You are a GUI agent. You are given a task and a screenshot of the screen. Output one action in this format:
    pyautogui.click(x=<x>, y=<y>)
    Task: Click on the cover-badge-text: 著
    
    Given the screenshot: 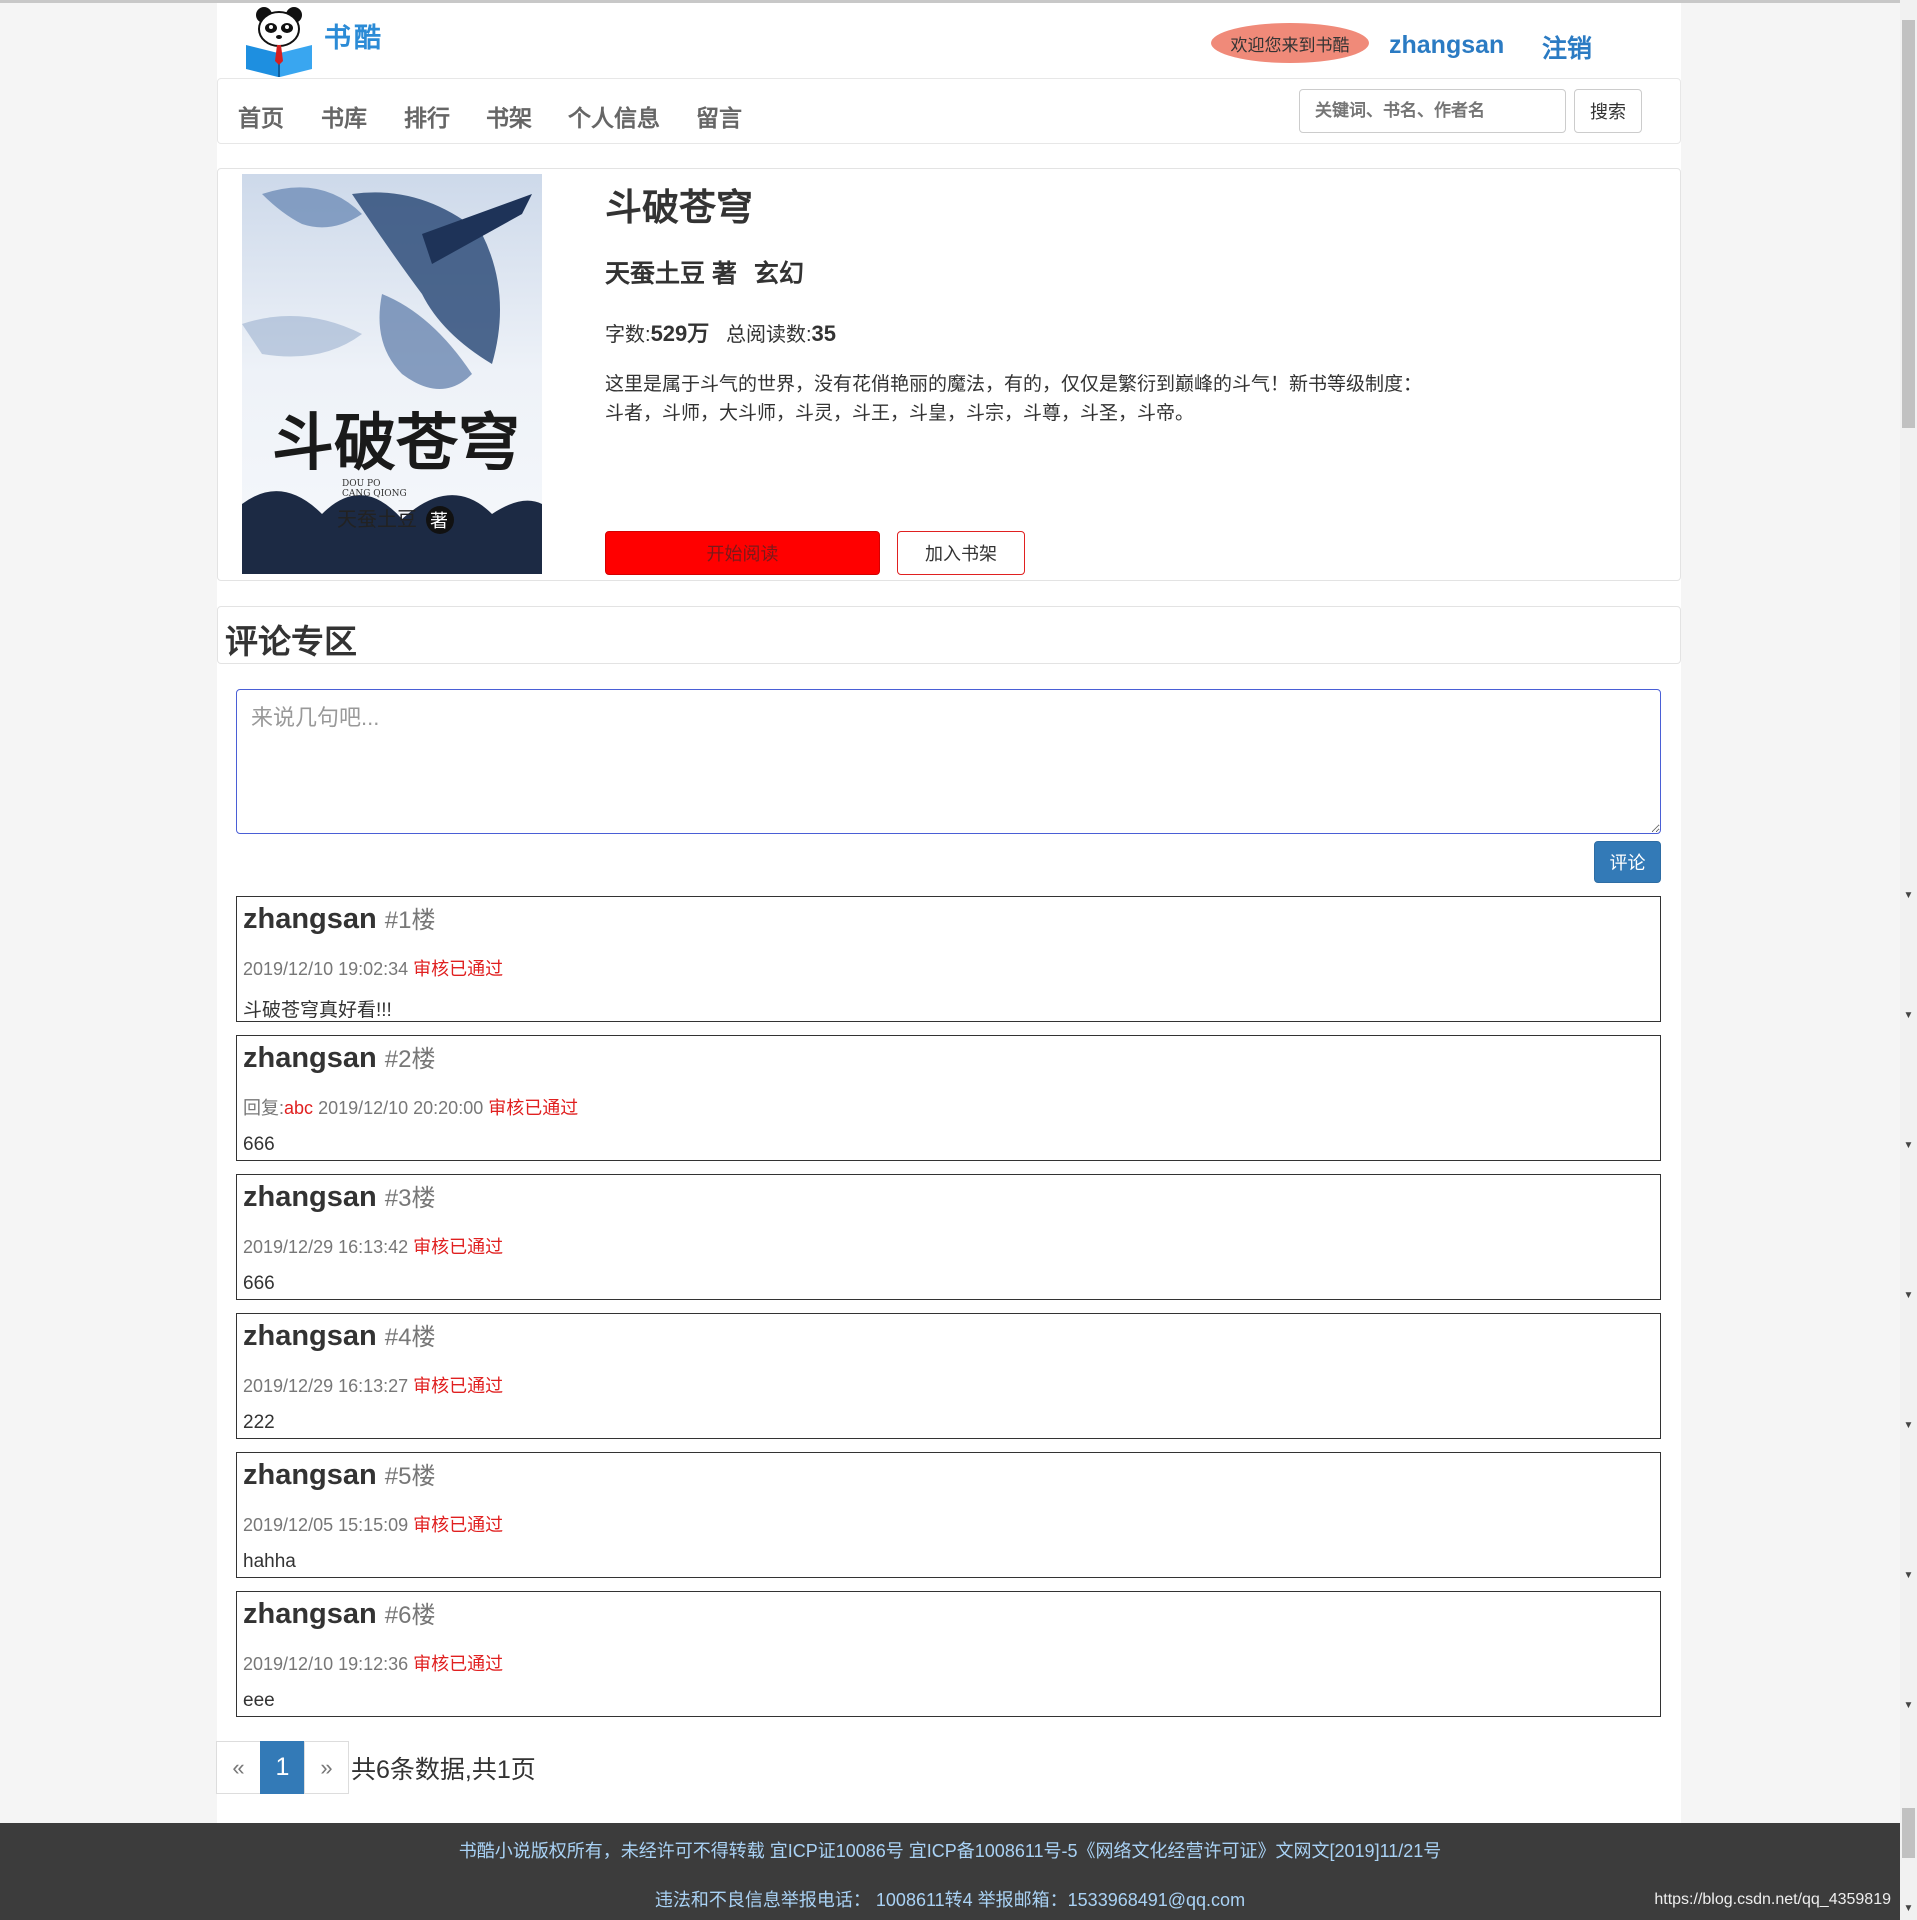 What is the action you would take?
    pyautogui.click(x=439, y=521)
    